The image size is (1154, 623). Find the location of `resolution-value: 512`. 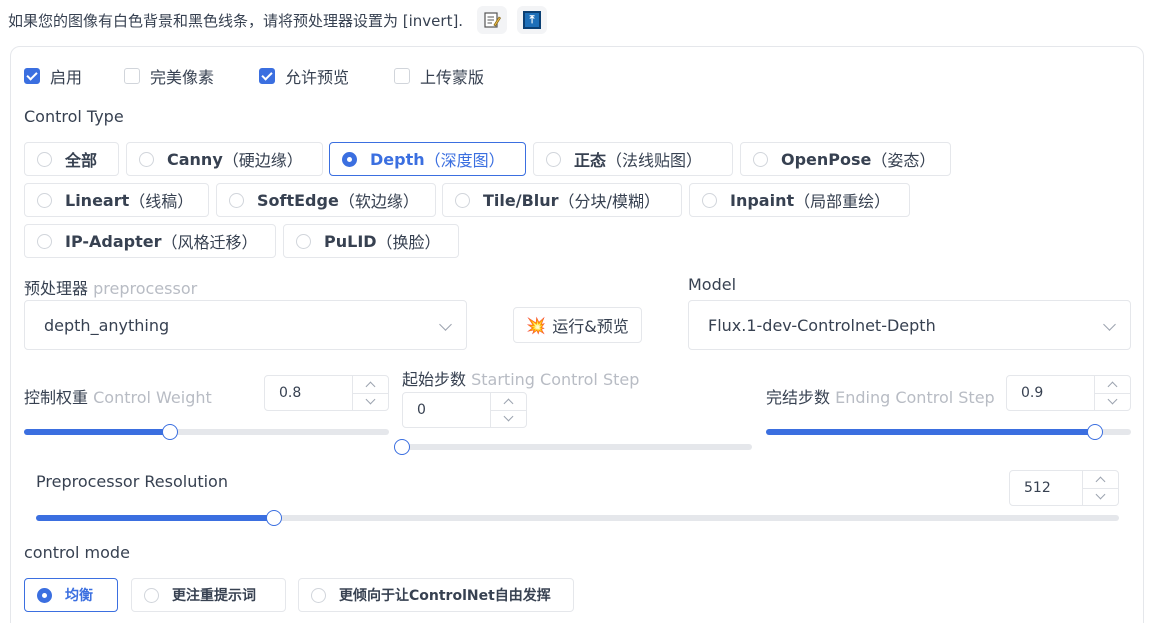

resolution-value: 512 is located at coordinates (1037, 488).